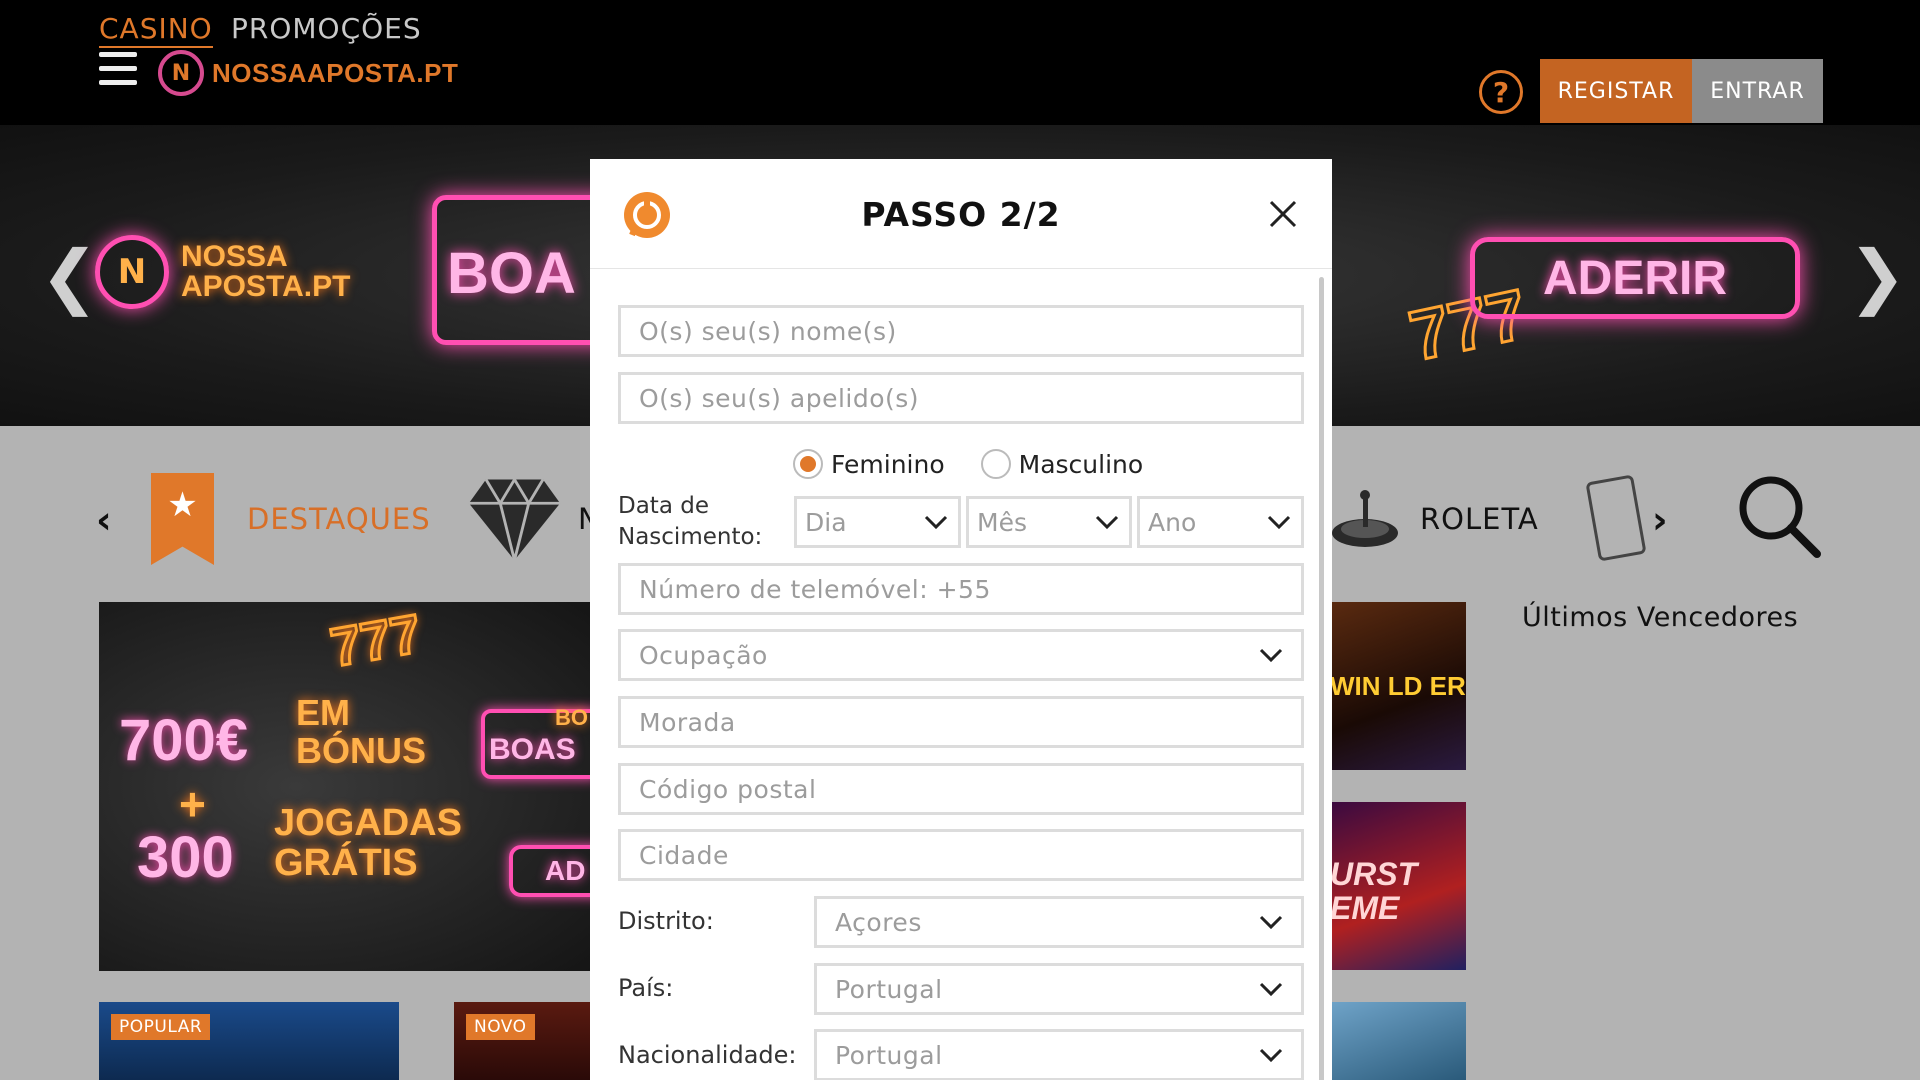  Describe the element at coordinates (646, 988) in the screenshot. I see `country-label: País:` at that location.